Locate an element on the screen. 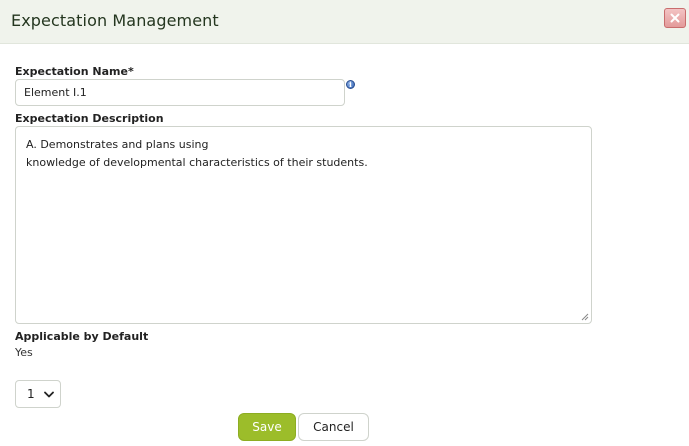 The height and width of the screenshot is (446, 689). applicable-by-default-label: Applicable by Default is located at coordinates (82, 336).